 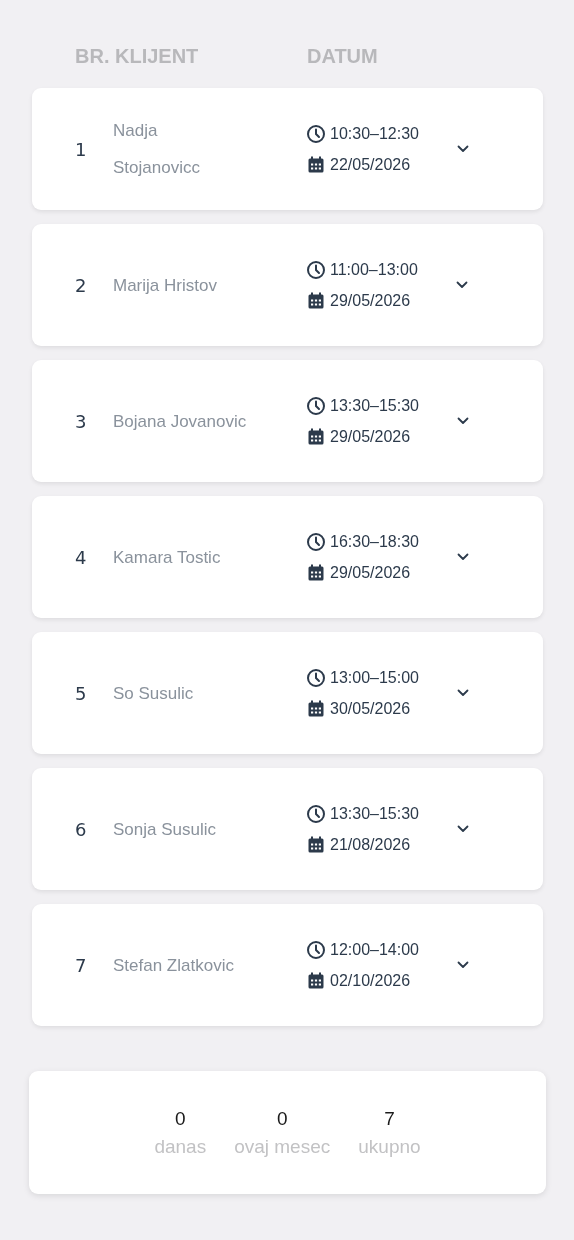 I want to click on row-number: 5, so click(x=81, y=693).